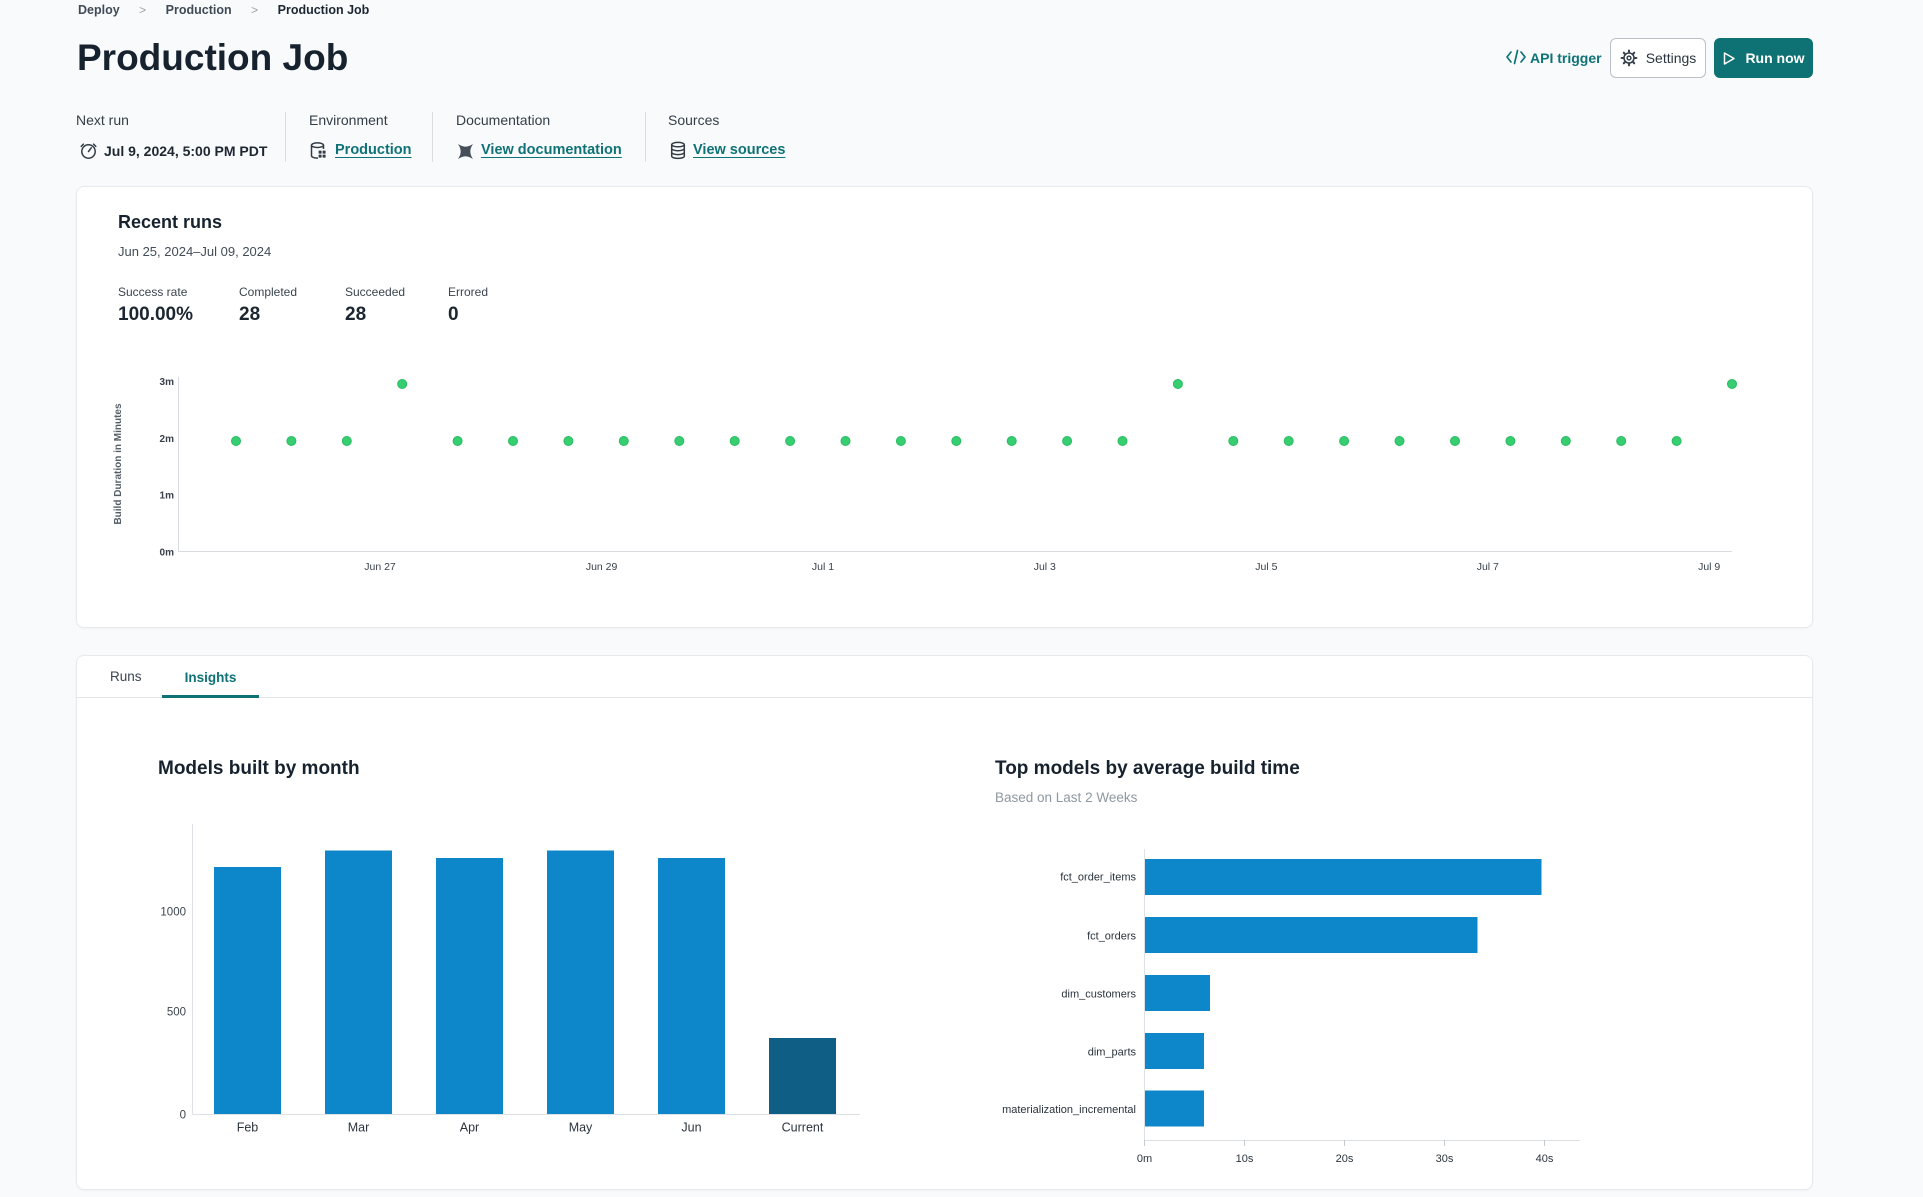 Image resolution: width=1923 pixels, height=1197 pixels. What do you see at coordinates (1245, 1159) in the screenshot?
I see `svg-text: 10s` at bounding box center [1245, 1159].